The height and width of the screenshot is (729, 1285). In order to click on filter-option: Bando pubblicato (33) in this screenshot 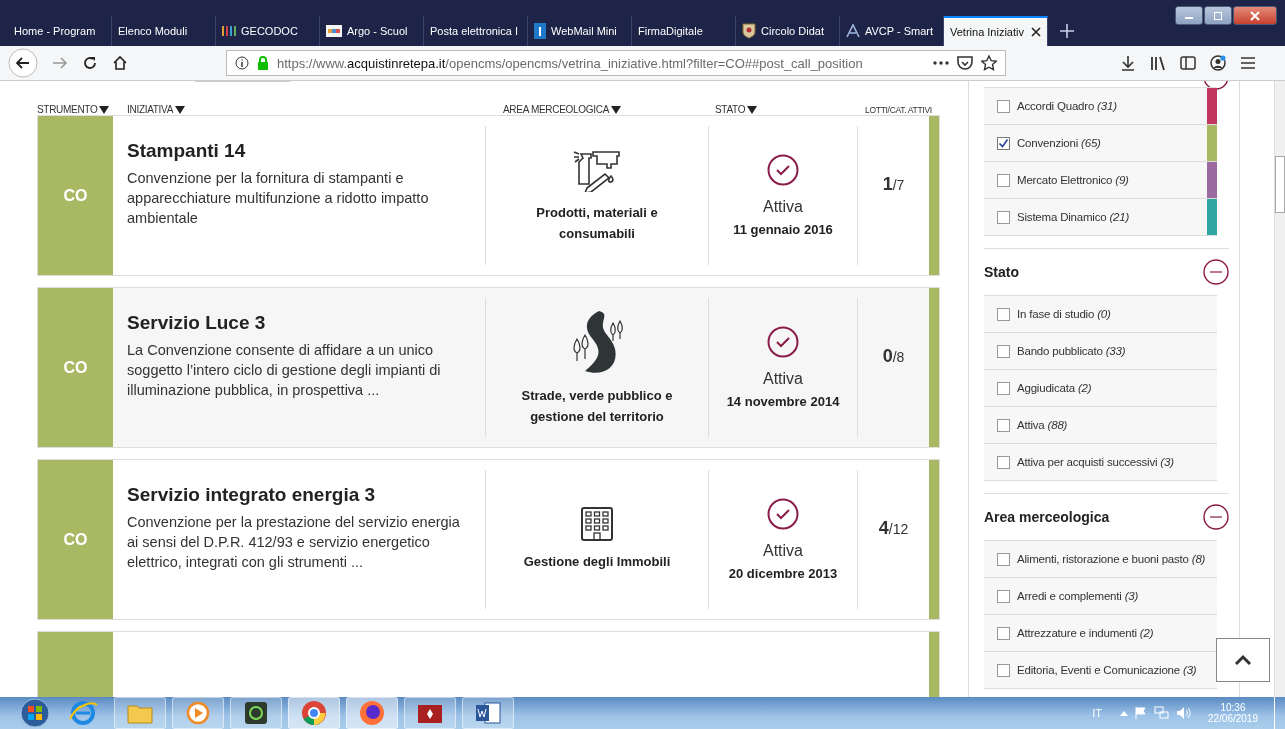, I will do `click(1100, 350)`.